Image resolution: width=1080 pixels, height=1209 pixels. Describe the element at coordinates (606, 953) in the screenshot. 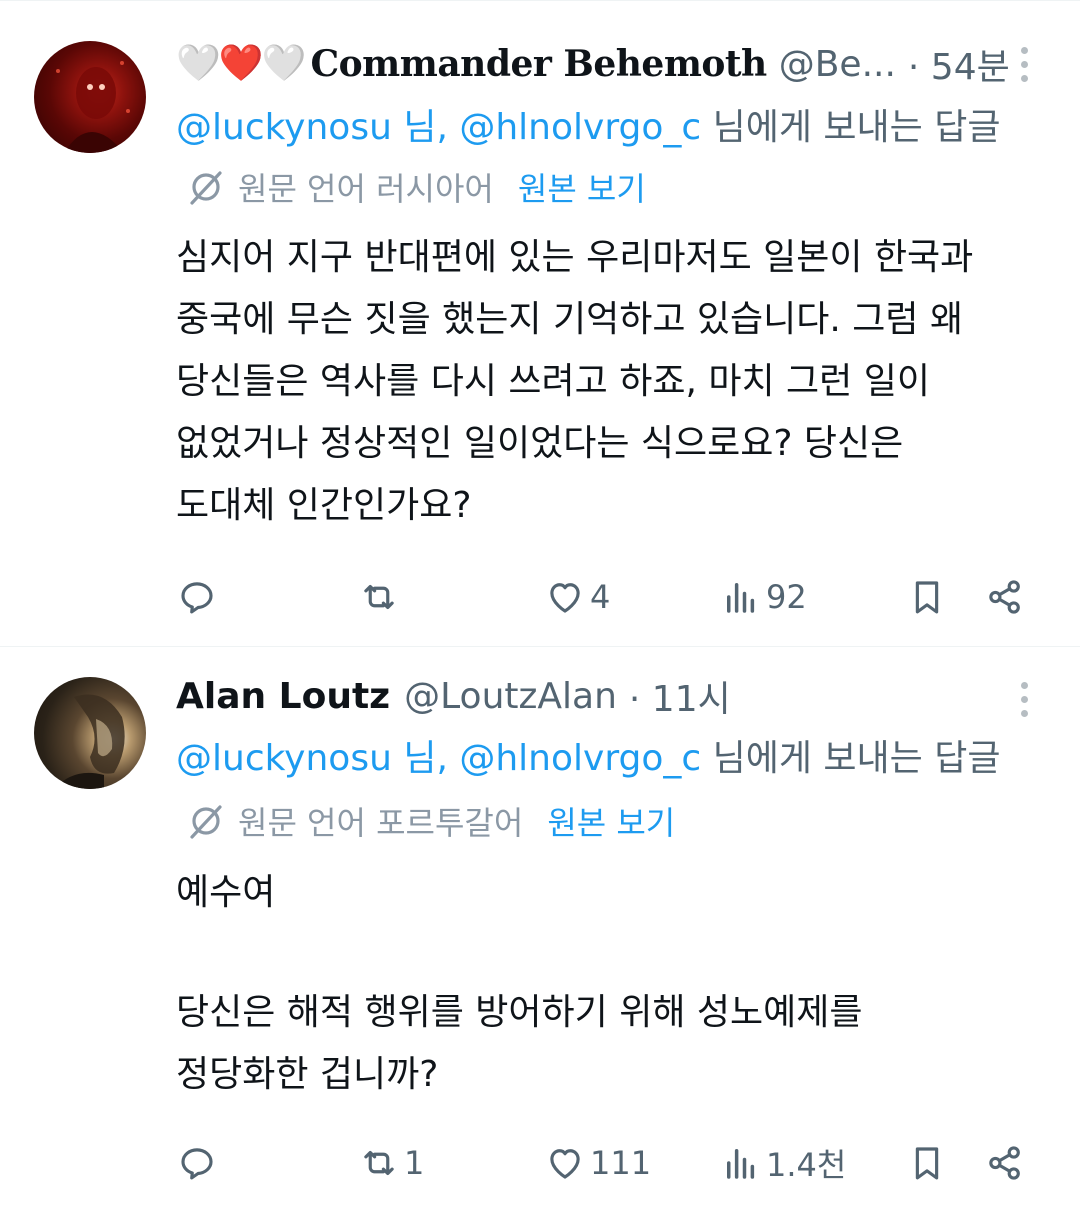

I see `tweet-text-blank-line` at that location.